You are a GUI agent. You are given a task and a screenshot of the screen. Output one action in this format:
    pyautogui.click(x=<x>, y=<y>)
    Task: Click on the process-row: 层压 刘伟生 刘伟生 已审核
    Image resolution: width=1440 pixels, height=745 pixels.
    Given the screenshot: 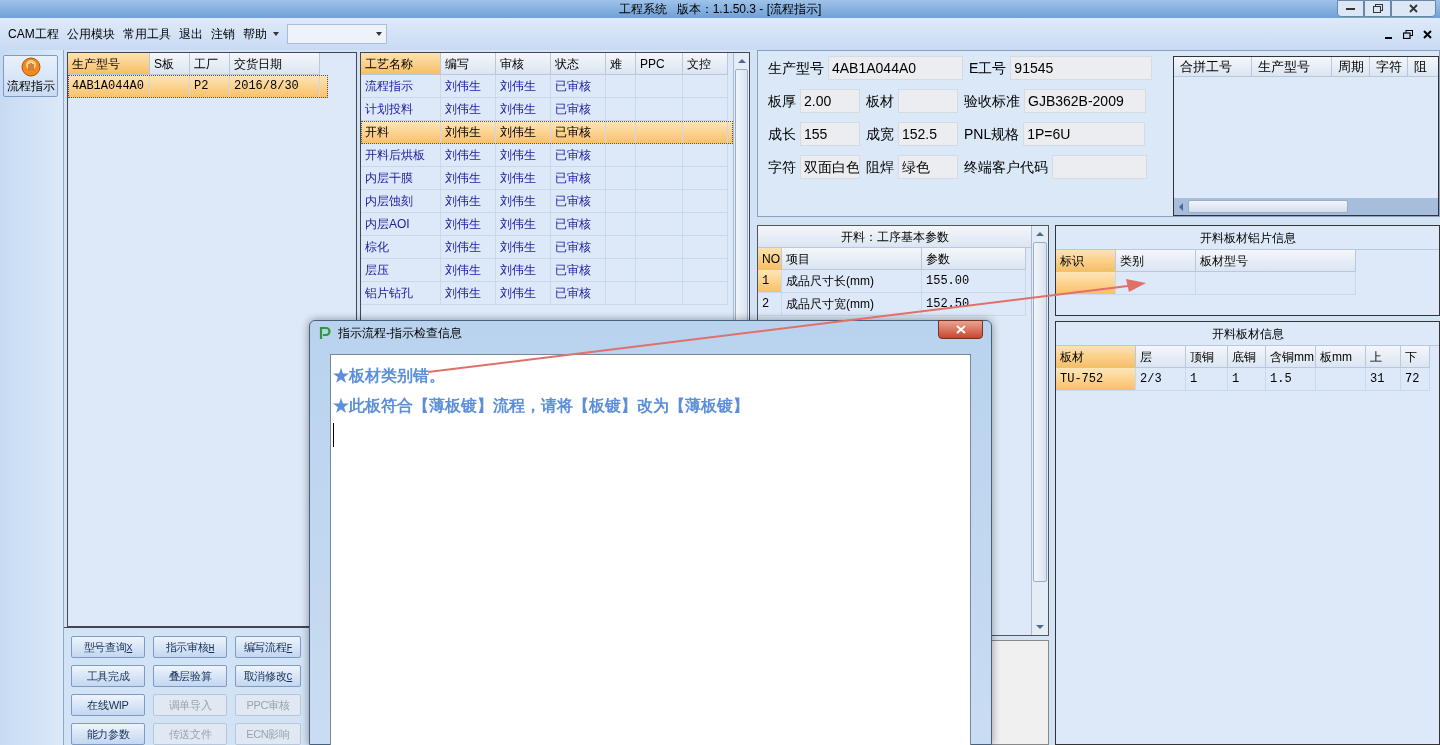 What is the action you would take?
    pyautogui.click(x=547, y=270)
    